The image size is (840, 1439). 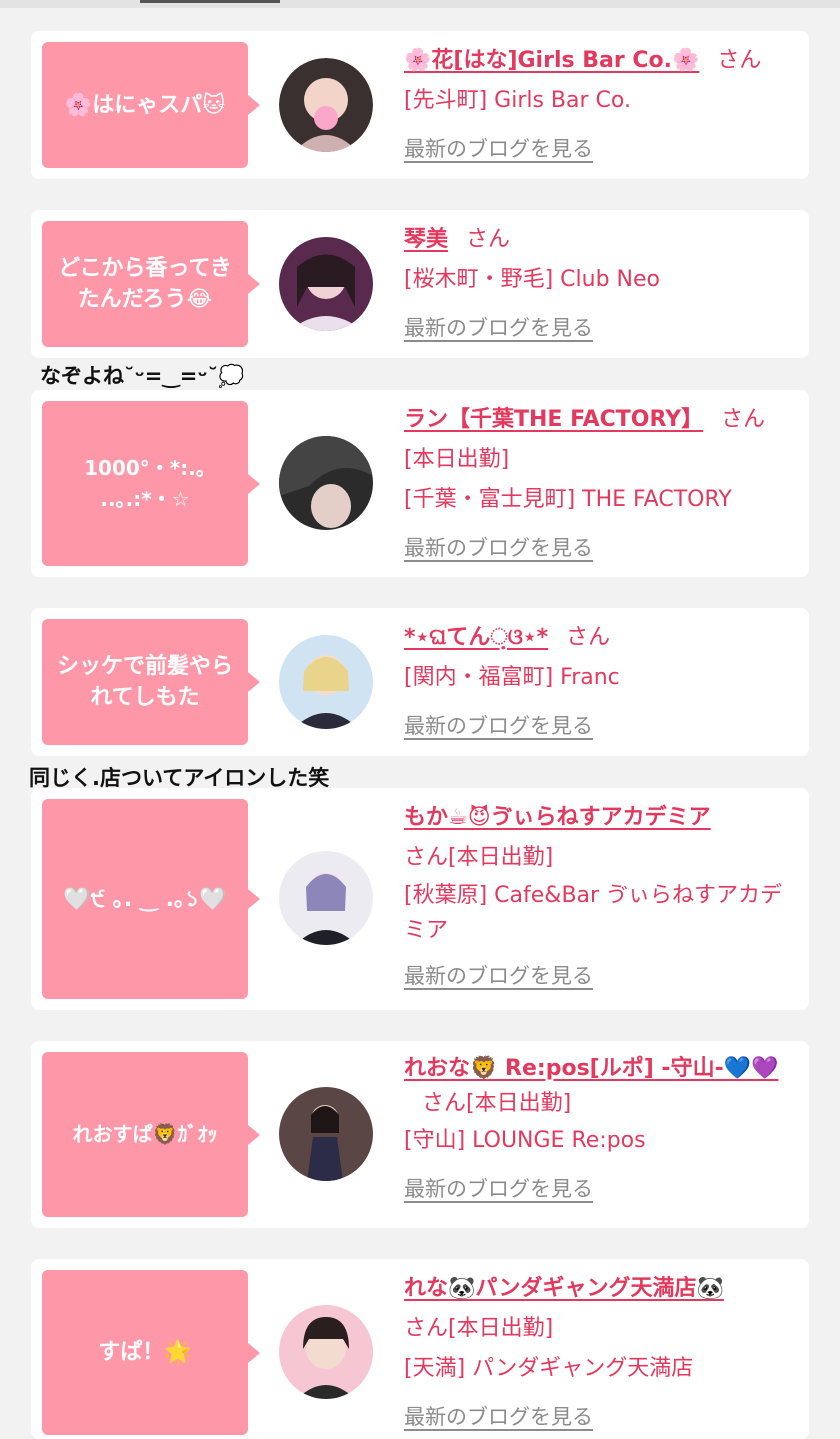 What do you see at coordinates (151, 284) in the screenshot?
I see `message-bubble: どこから香ってきたんだろう😂` at bounding box center [151, 284].